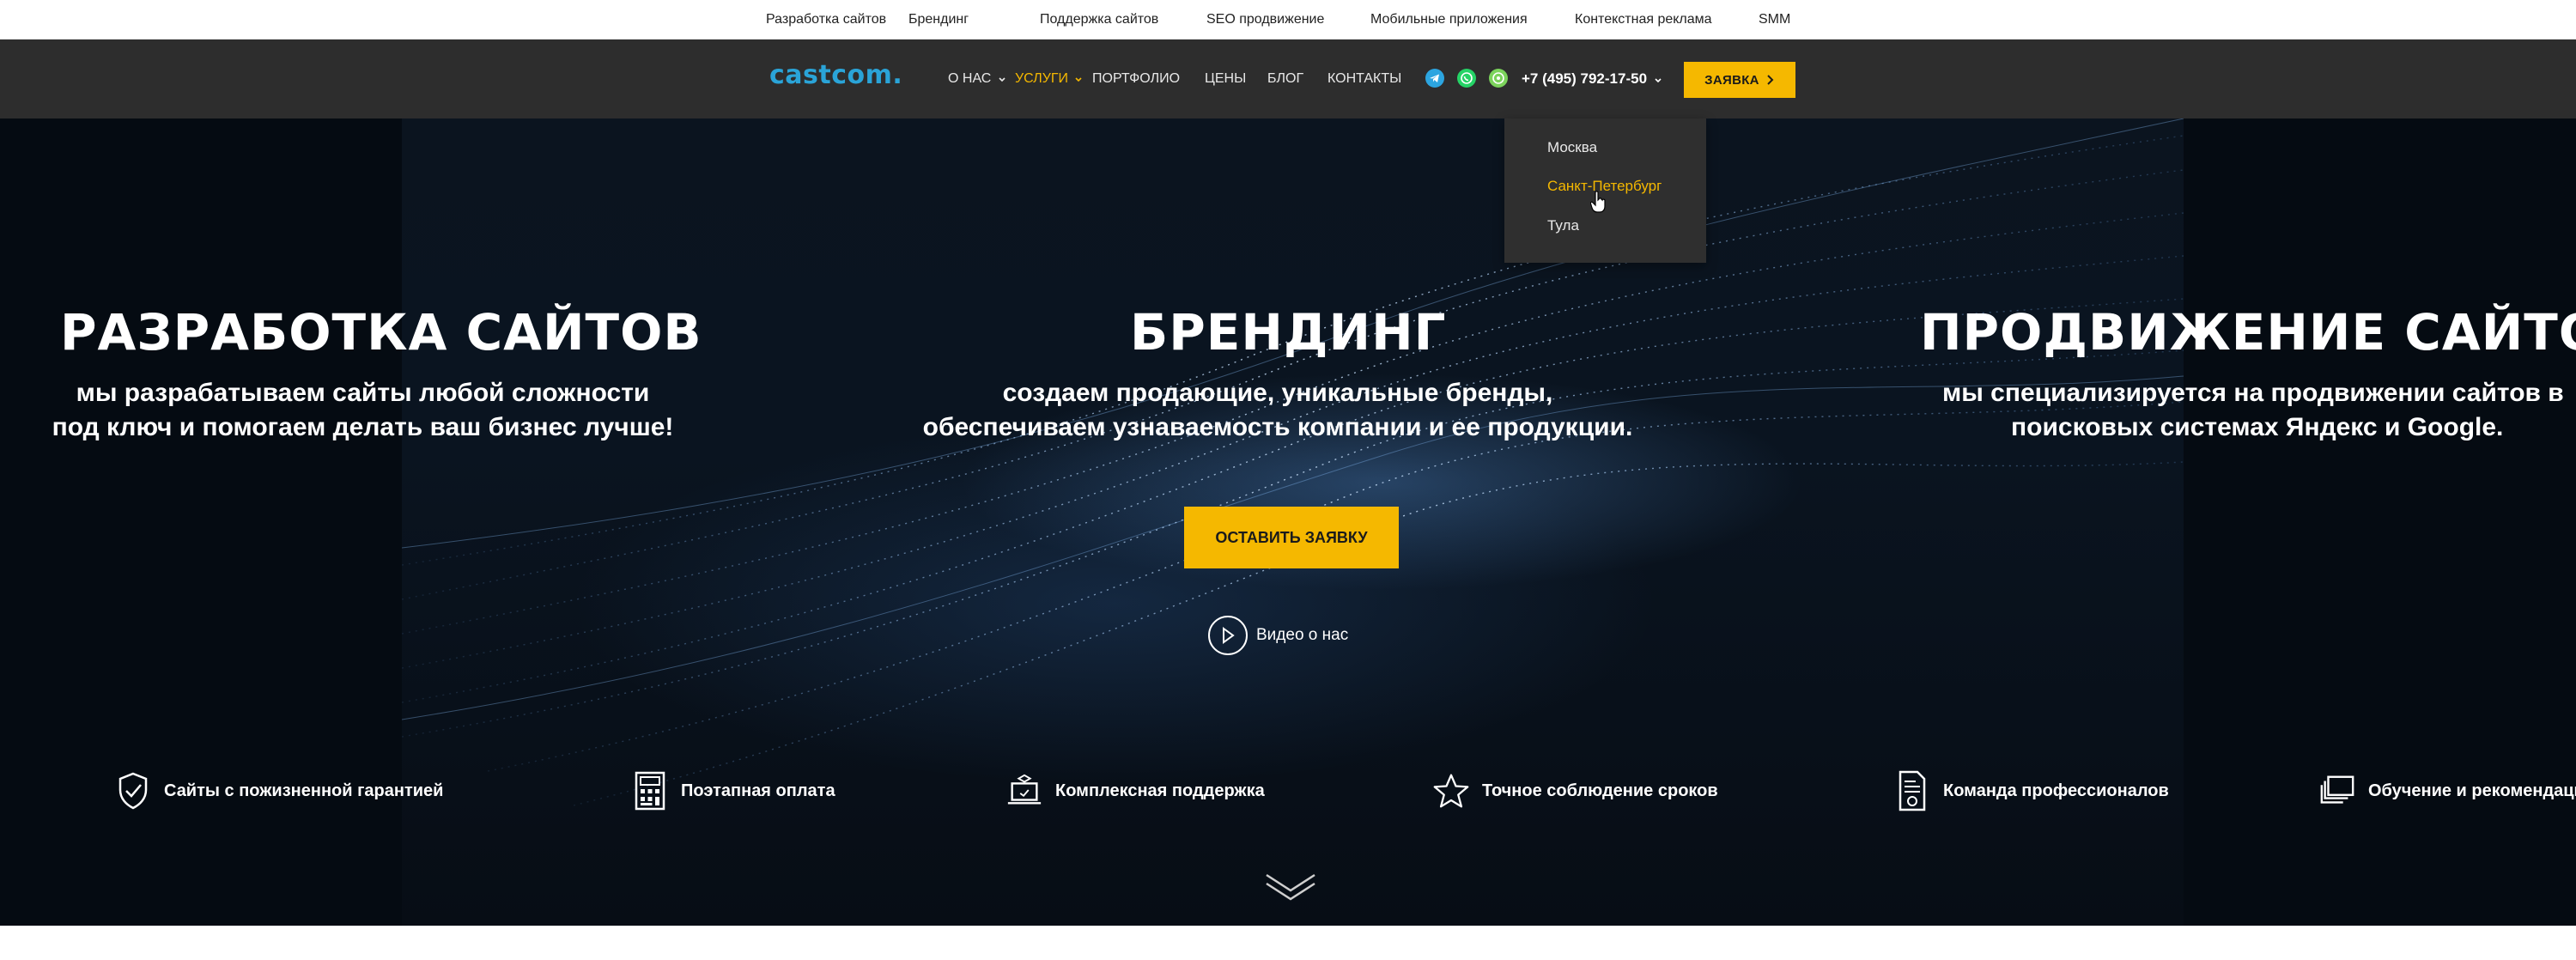 Image resolution: width=2576 pixels, height=960 pixels. What do you see at coordinates (2472, 790) in the screenshot?
I see `feature-label: Обучение и рекомендации` at bounding box center [2472, 790].